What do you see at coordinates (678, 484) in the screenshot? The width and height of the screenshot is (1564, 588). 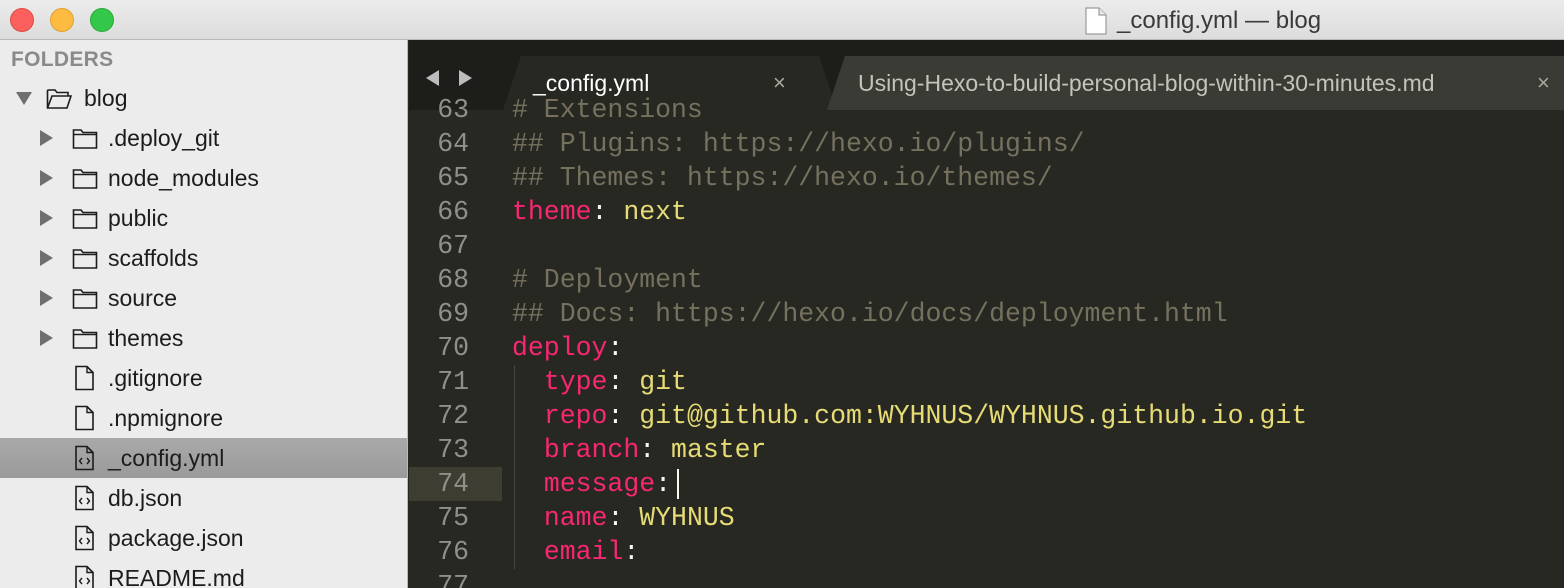 I see `text-cursor` at bounding box center [678, 484].